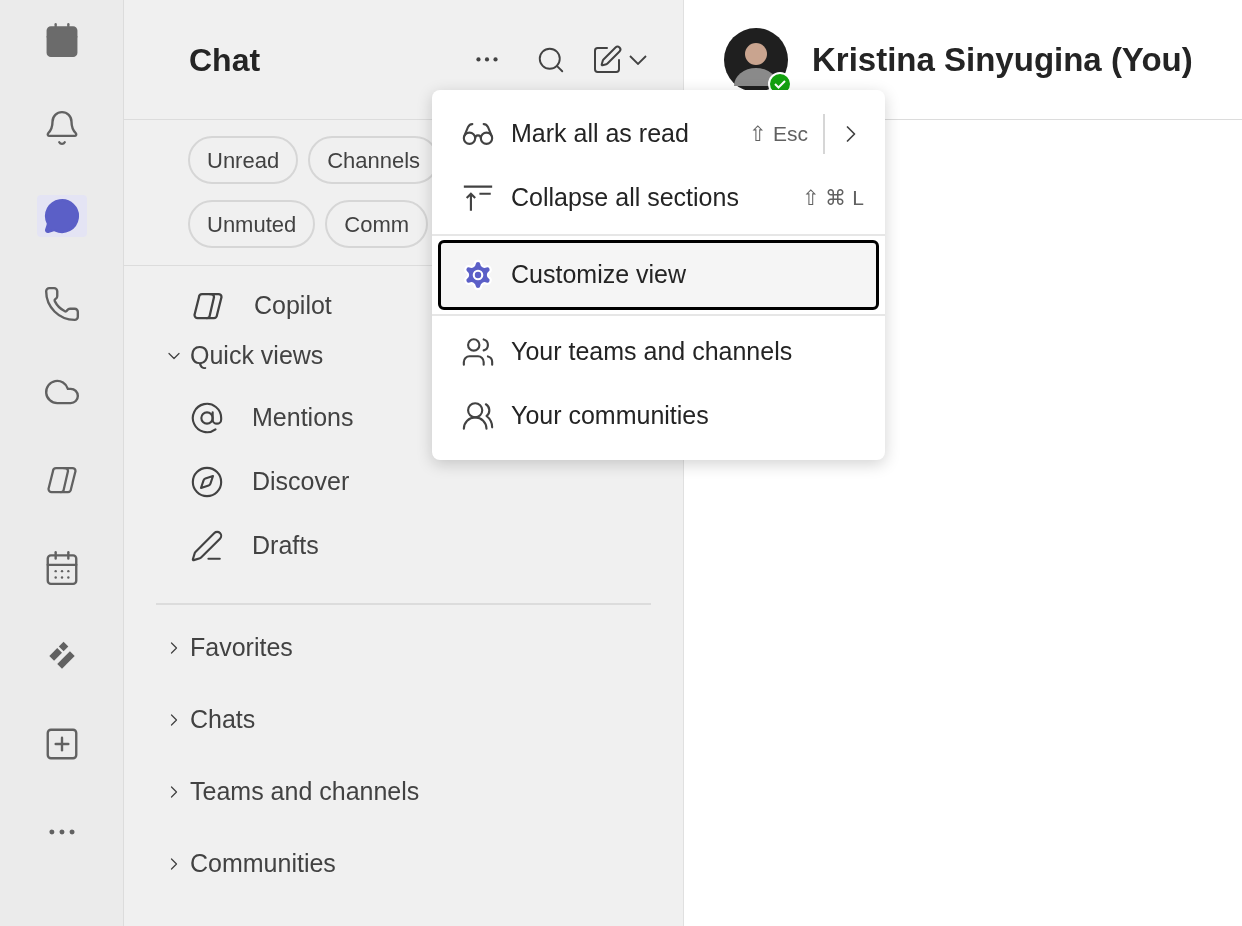 This screenshot has height=926, width=1242. I want to click on chevron-down-icon, so click(638, 59).